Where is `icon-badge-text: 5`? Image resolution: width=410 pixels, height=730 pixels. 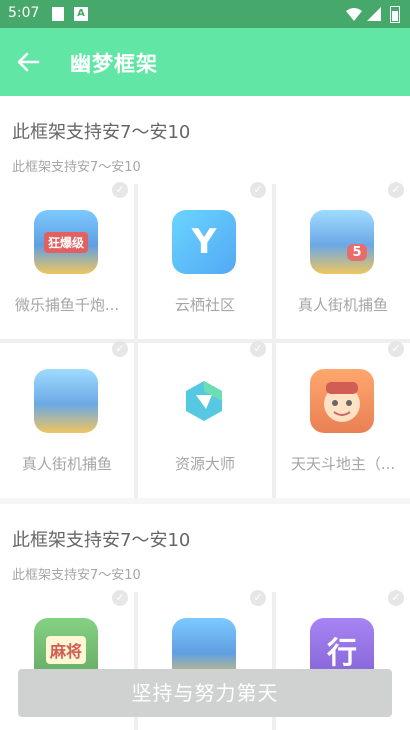
icon-badge-text: 5 is located at coordinates (357, 252).